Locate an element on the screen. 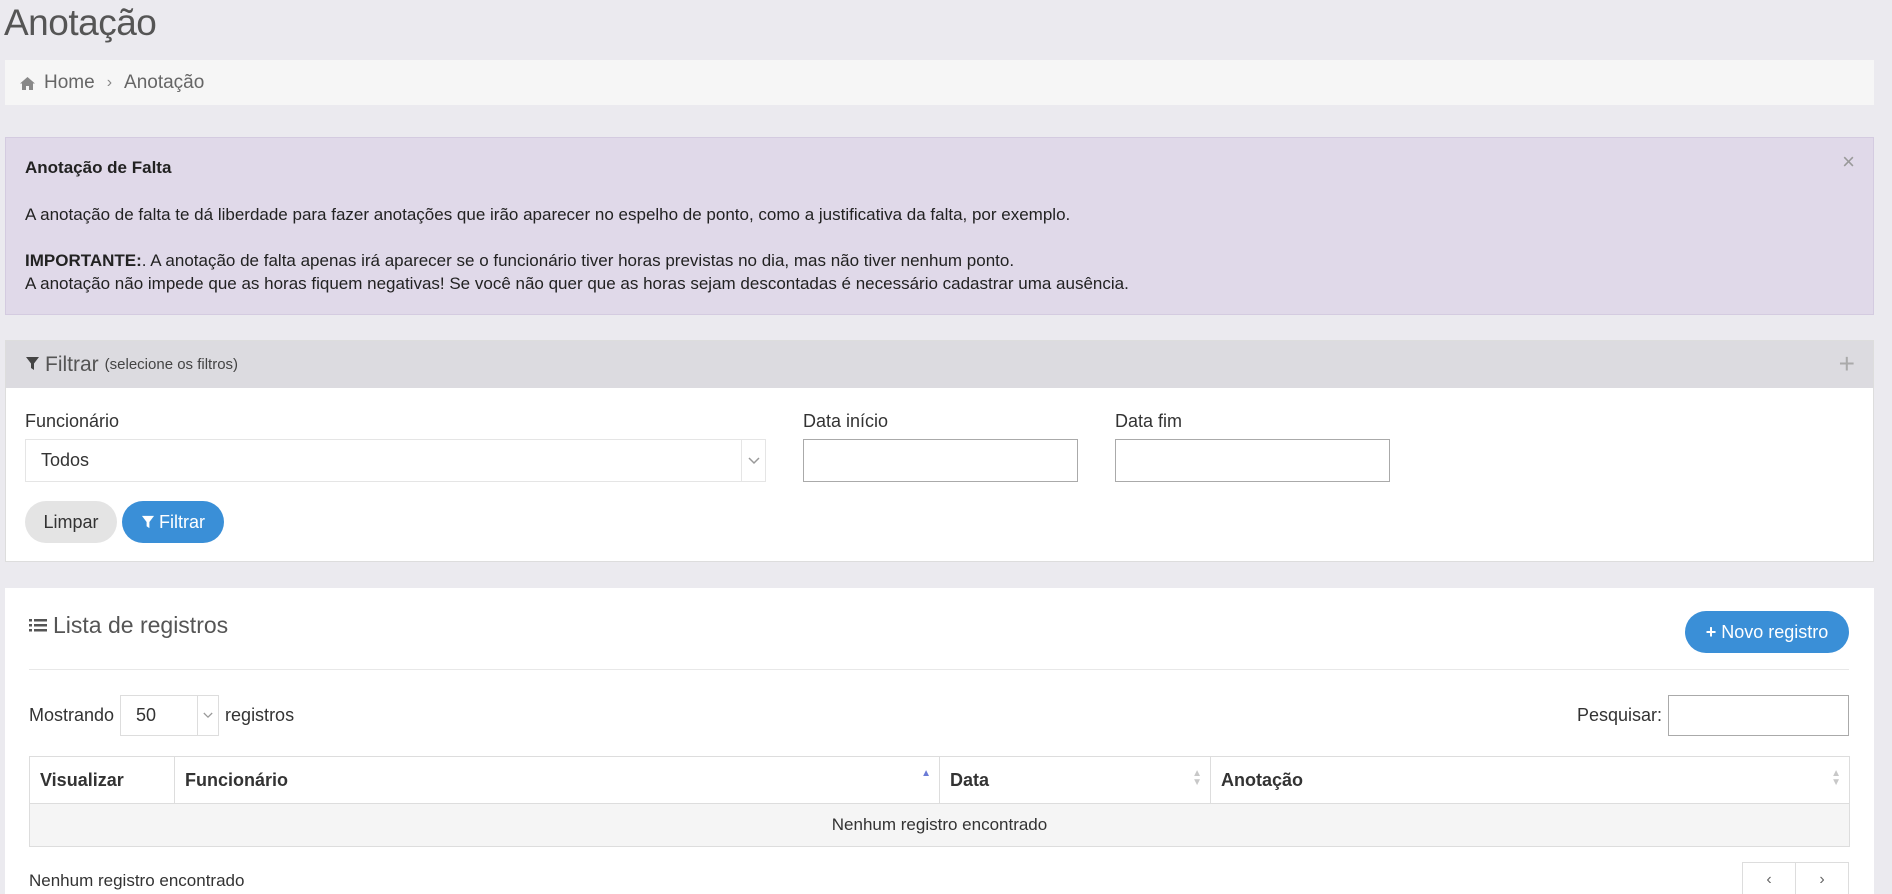 The image size is (1892, 894). search-input is located at coordinates (1758, 715).